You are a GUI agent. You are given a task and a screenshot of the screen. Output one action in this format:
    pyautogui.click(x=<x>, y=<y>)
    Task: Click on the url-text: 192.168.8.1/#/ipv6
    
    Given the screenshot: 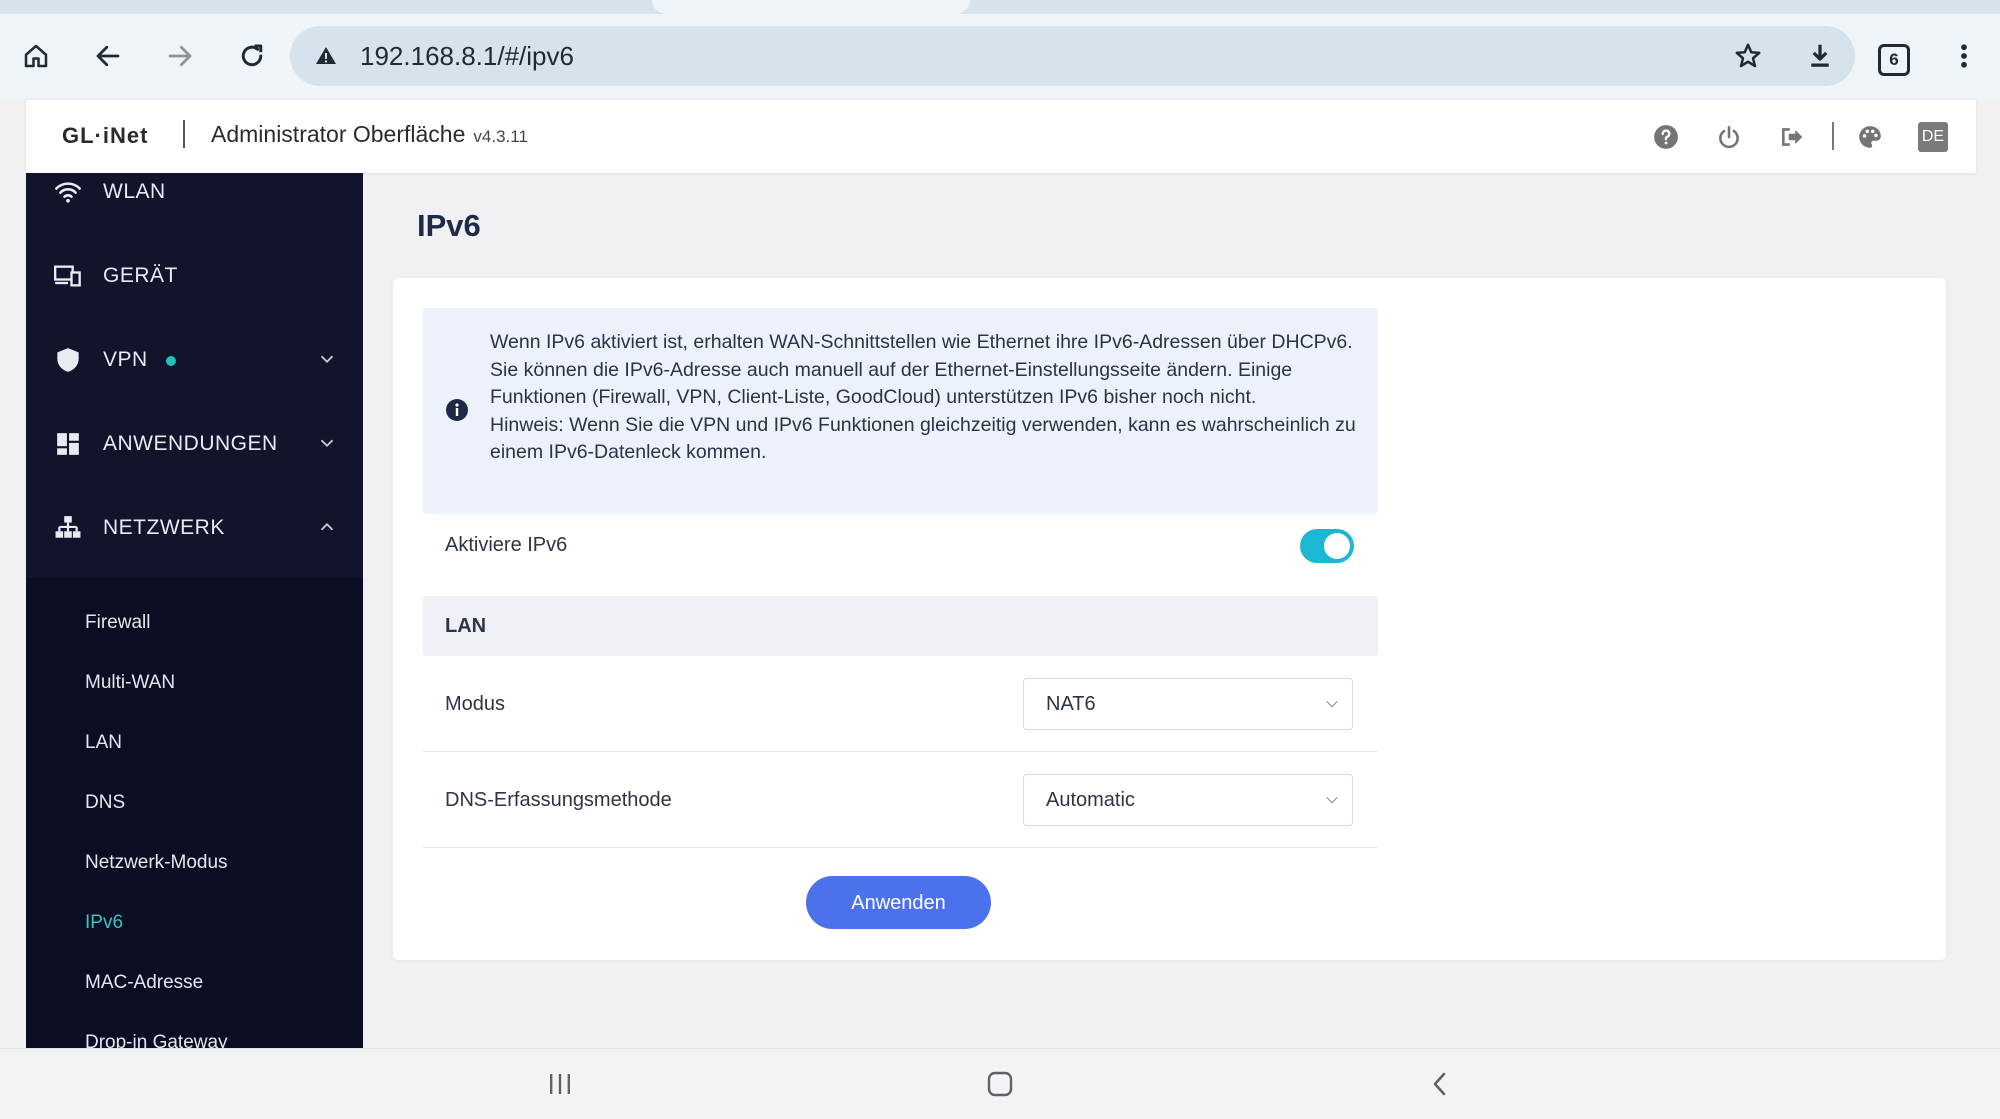 What is the action you would take?
    pyautogui.click(x=467, y=56)
    